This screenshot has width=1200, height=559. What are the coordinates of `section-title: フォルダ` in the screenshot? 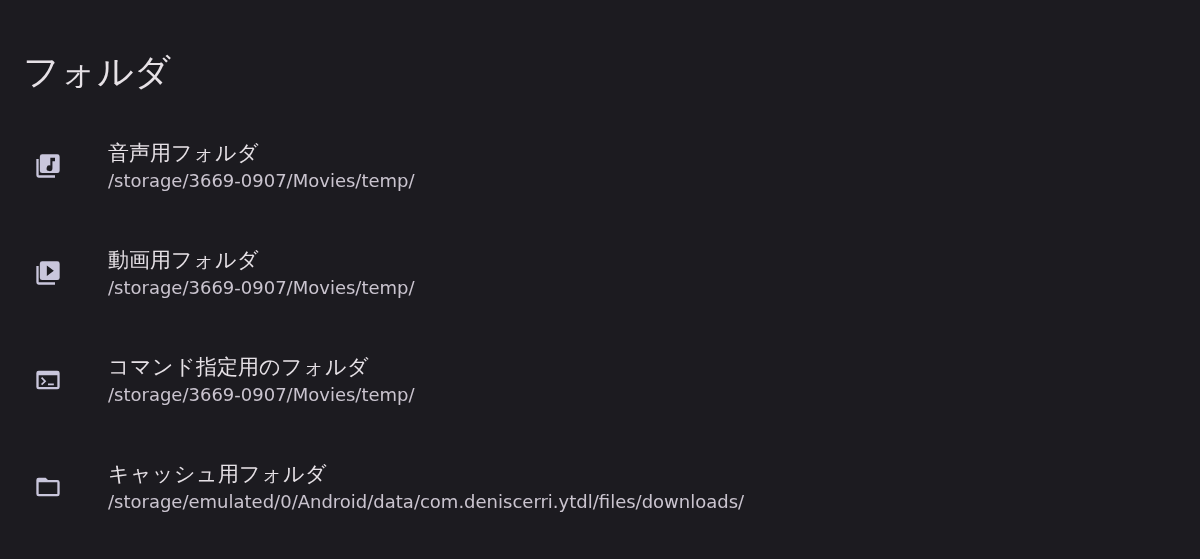 It's located at (97, 72).